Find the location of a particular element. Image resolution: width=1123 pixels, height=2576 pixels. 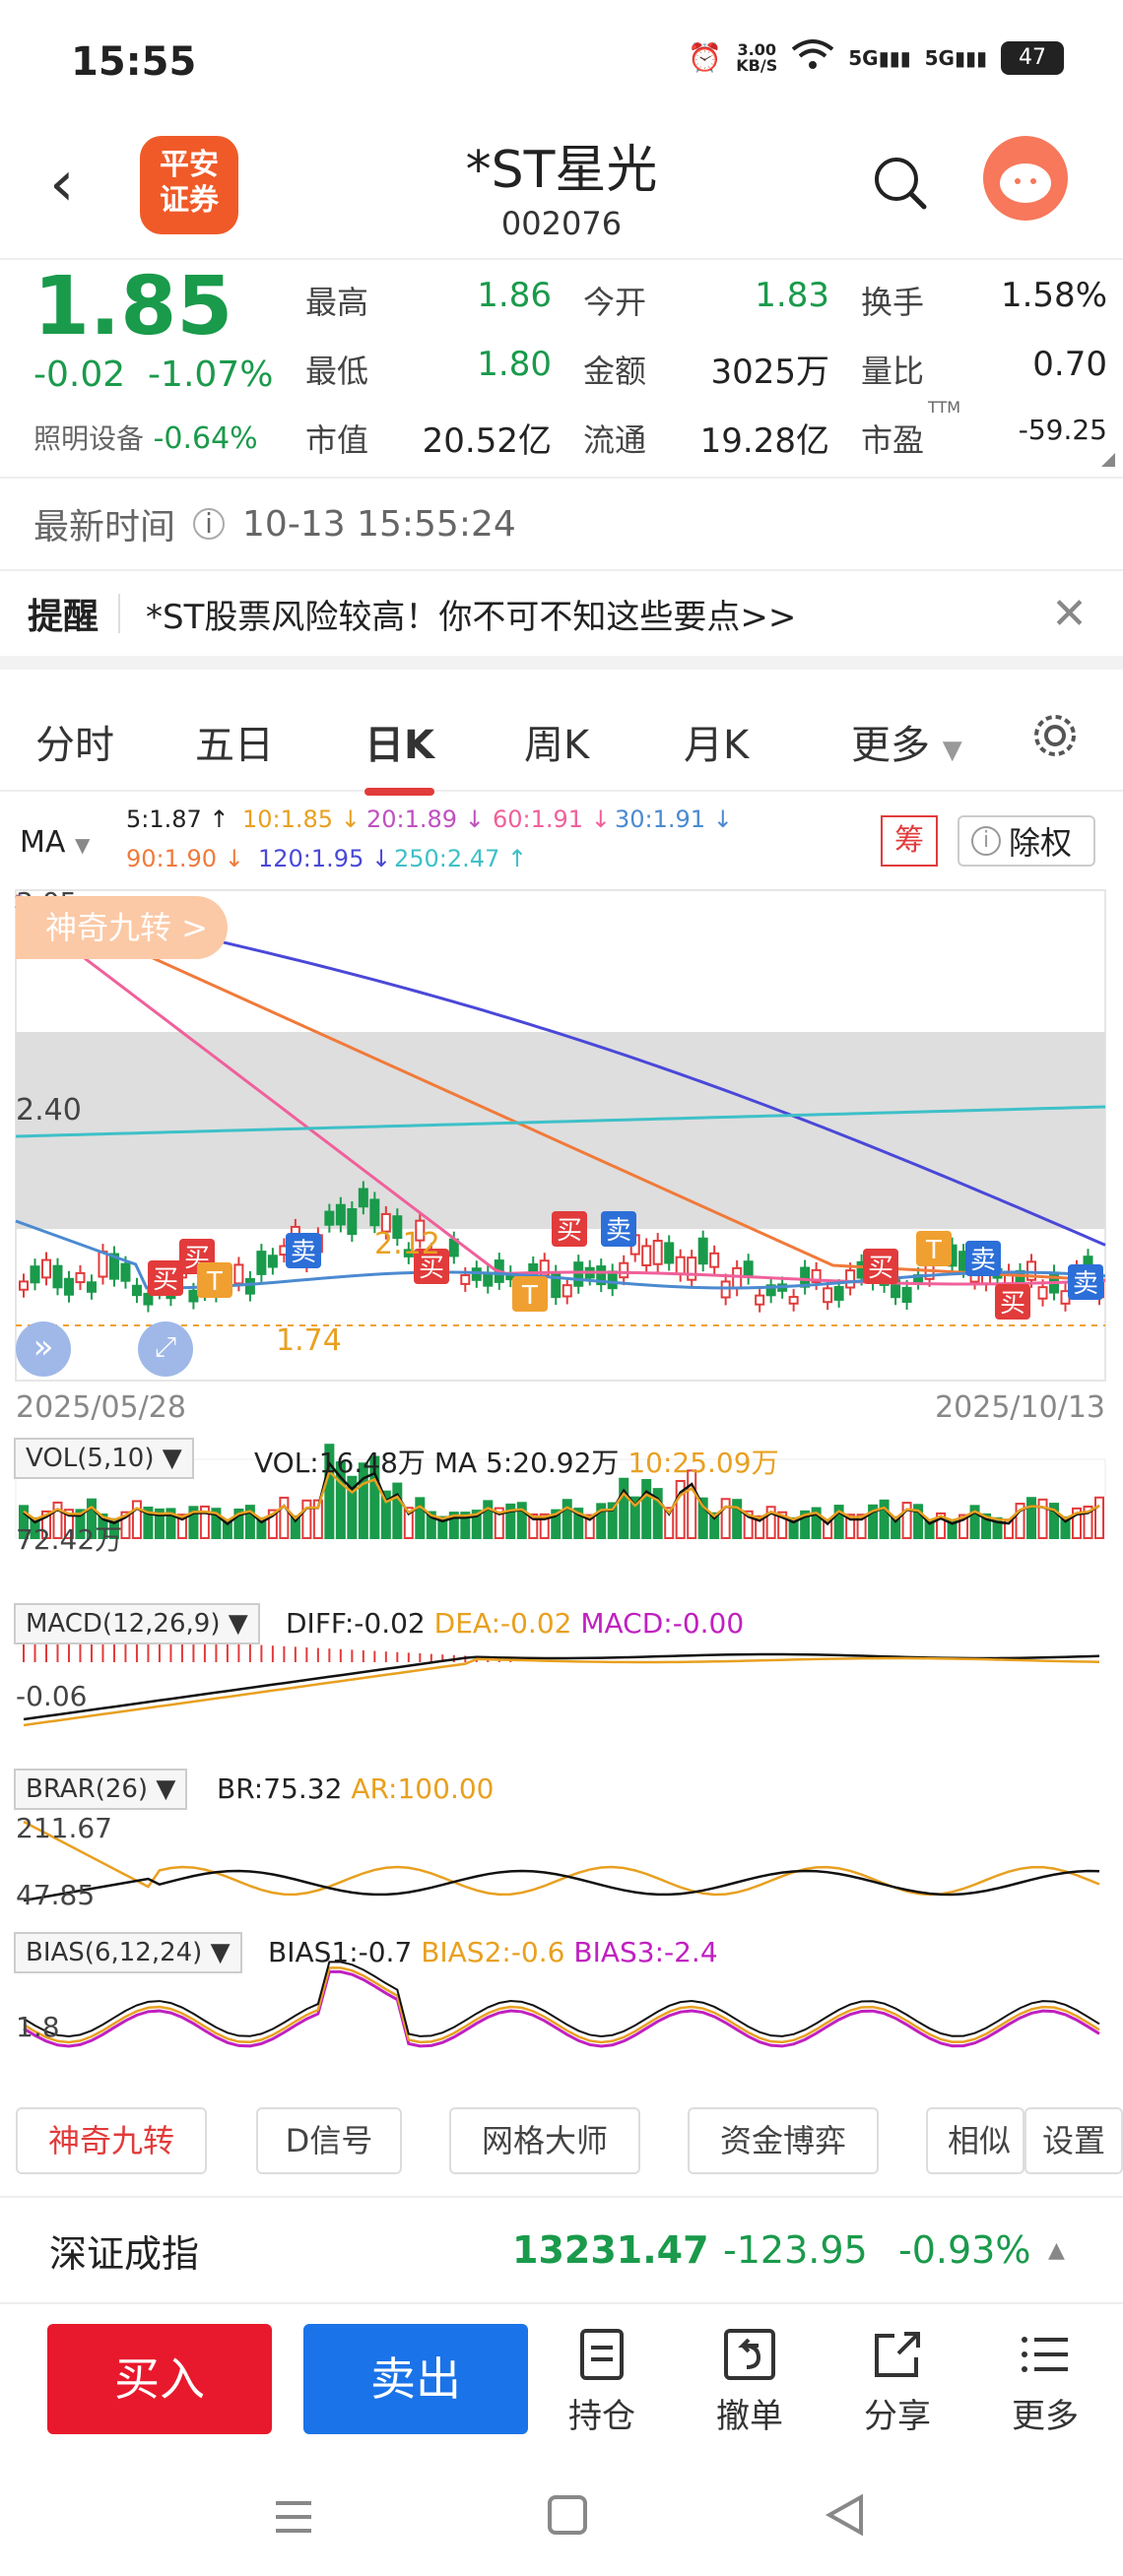

brar-indicator-button: BRAR(26) ▼ is located at coordinates (101, 1789).